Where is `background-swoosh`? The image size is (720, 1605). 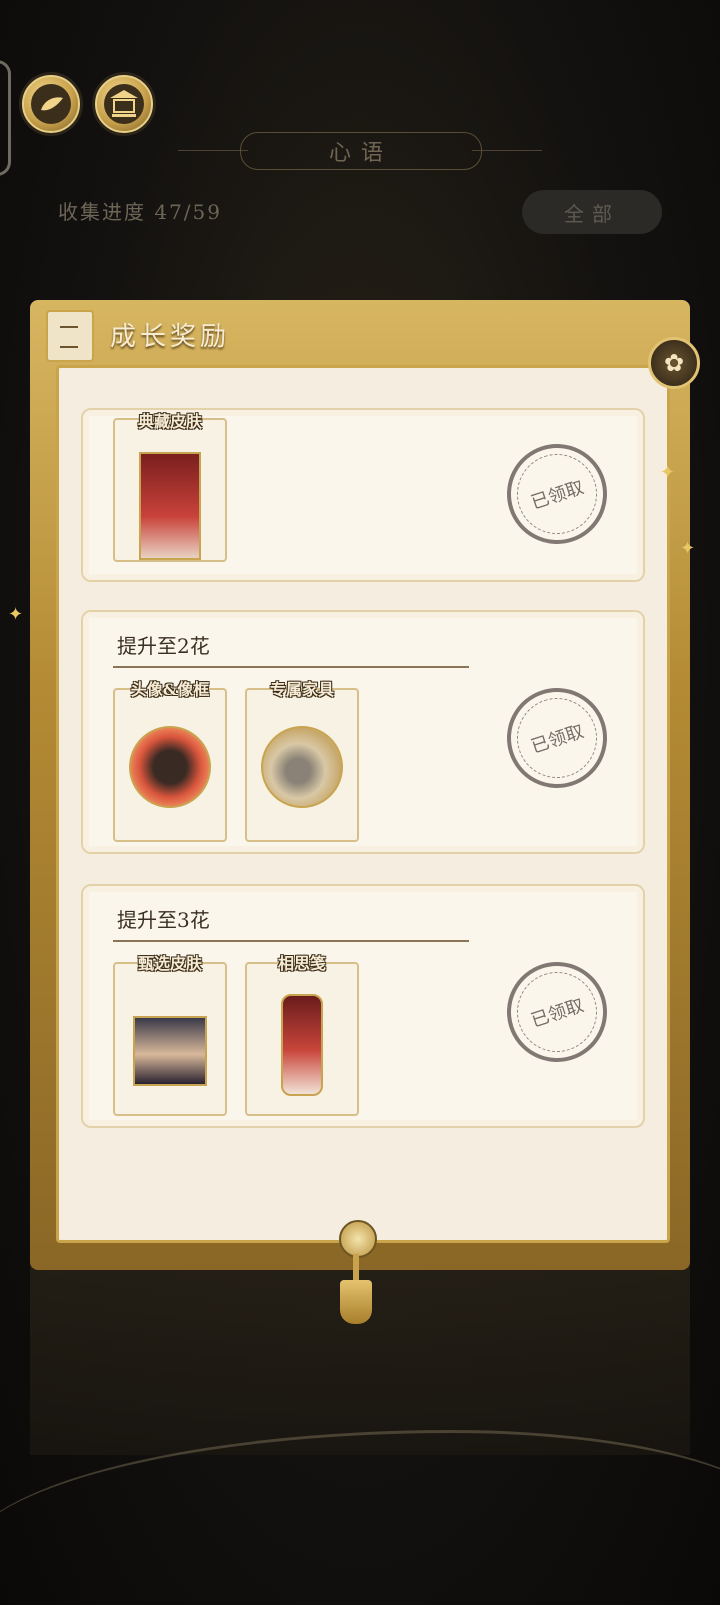
background-swoosh is located at coordinates (360, 1517).